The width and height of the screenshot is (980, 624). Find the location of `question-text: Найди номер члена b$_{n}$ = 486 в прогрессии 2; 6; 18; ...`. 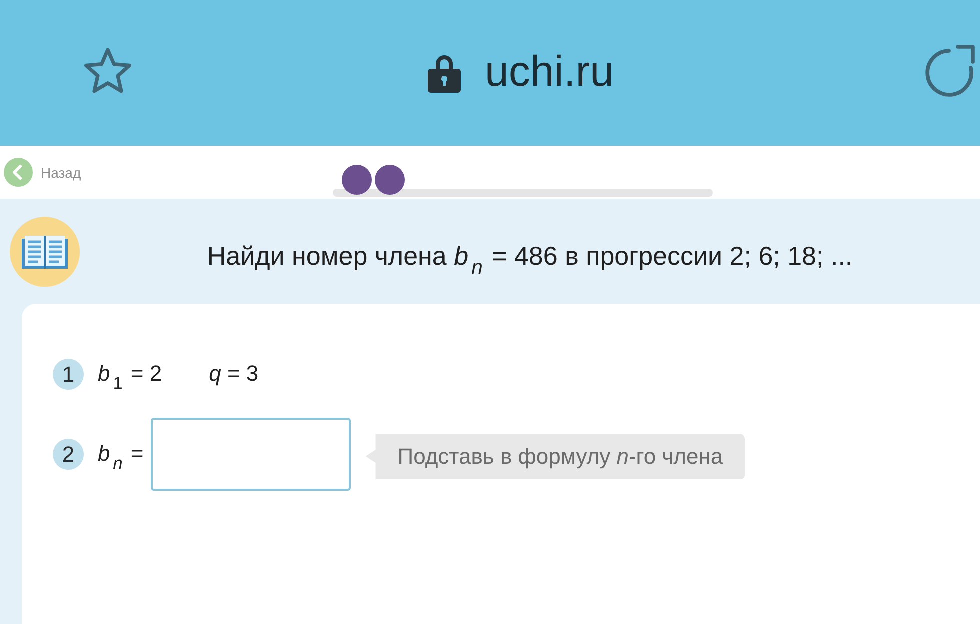

question-text: Найди номер члена b$_{n}$ = 486 в прогрессии 2; 6; 18; ... is located at coordinates (530, 256).